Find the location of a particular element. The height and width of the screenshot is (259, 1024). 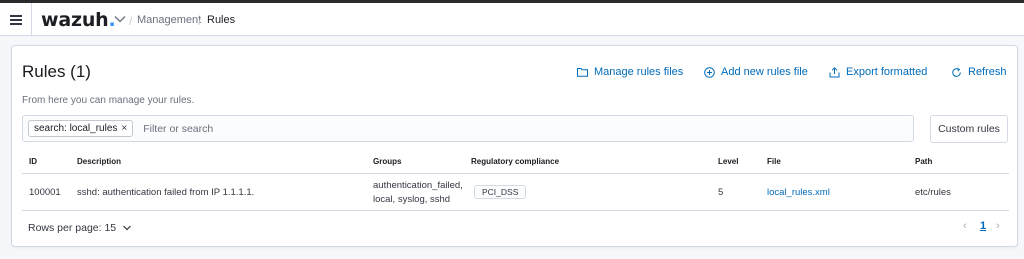

previous-page-icon: ‹ is located at coordinates (965, 226).